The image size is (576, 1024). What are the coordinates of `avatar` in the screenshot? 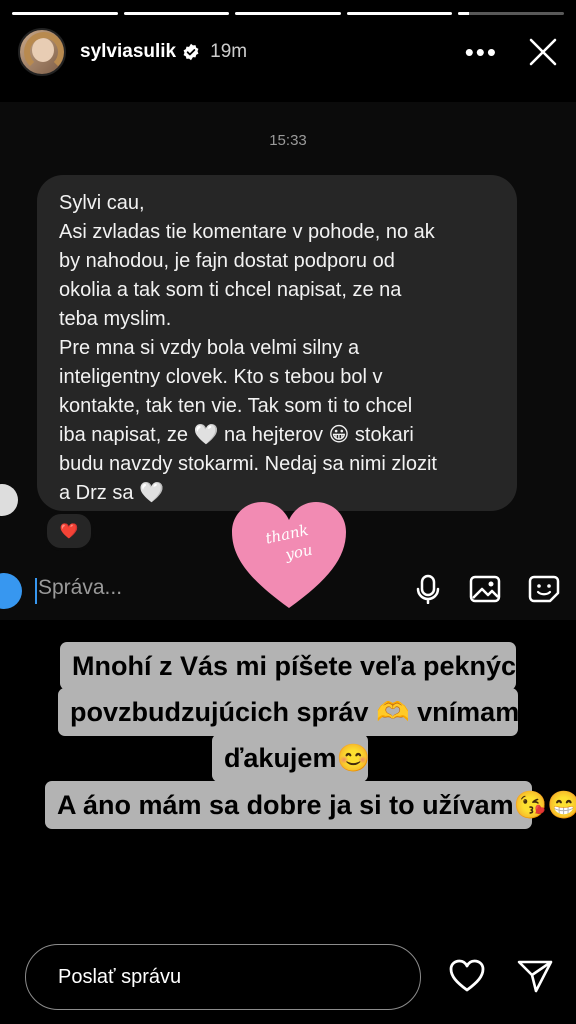 It's located at (42, 52).